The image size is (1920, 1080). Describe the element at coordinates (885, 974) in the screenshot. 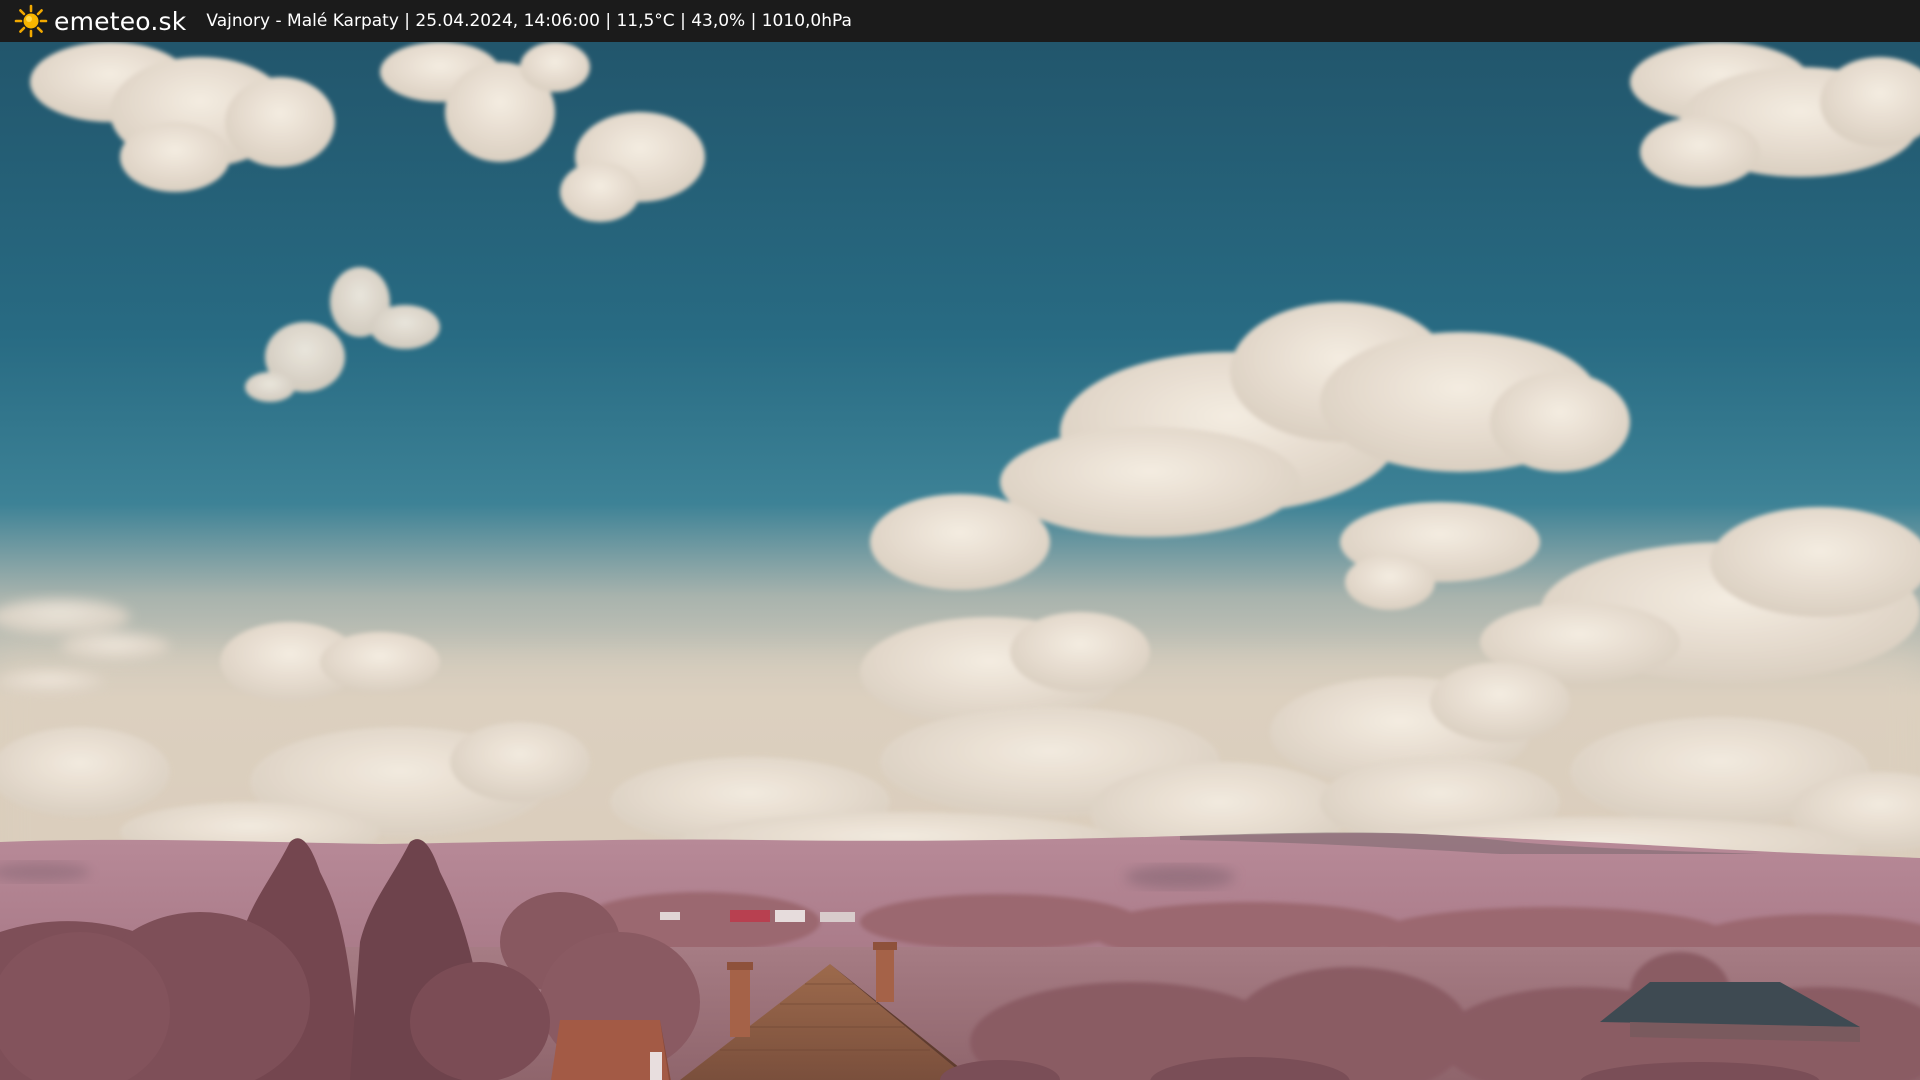

I see `chimney-right` at that location.